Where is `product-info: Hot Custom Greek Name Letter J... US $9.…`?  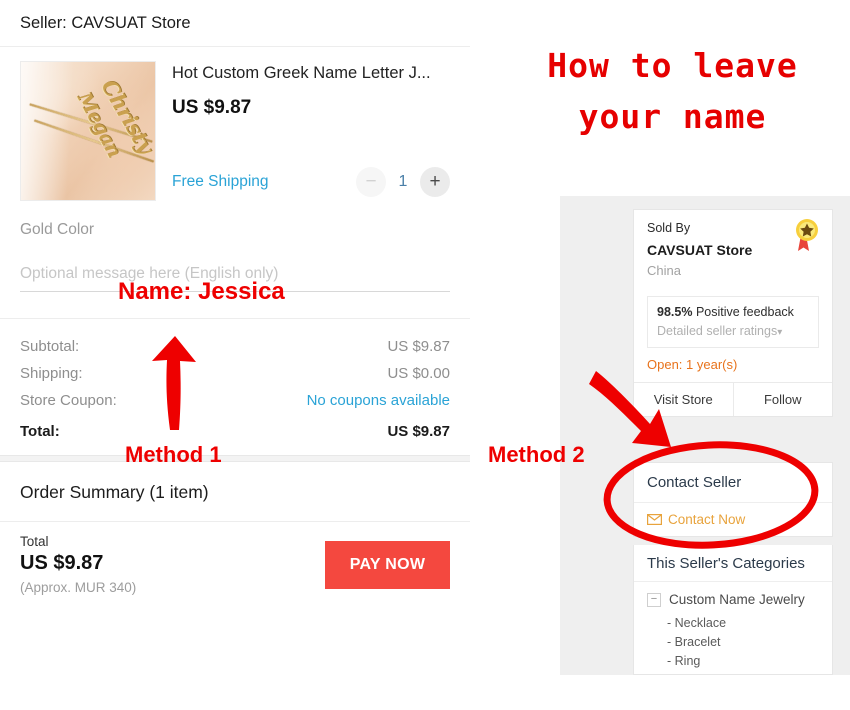
product-info: Hot Custom Greek Name Letter J... US $9.… is located at coordinates (303, 131).